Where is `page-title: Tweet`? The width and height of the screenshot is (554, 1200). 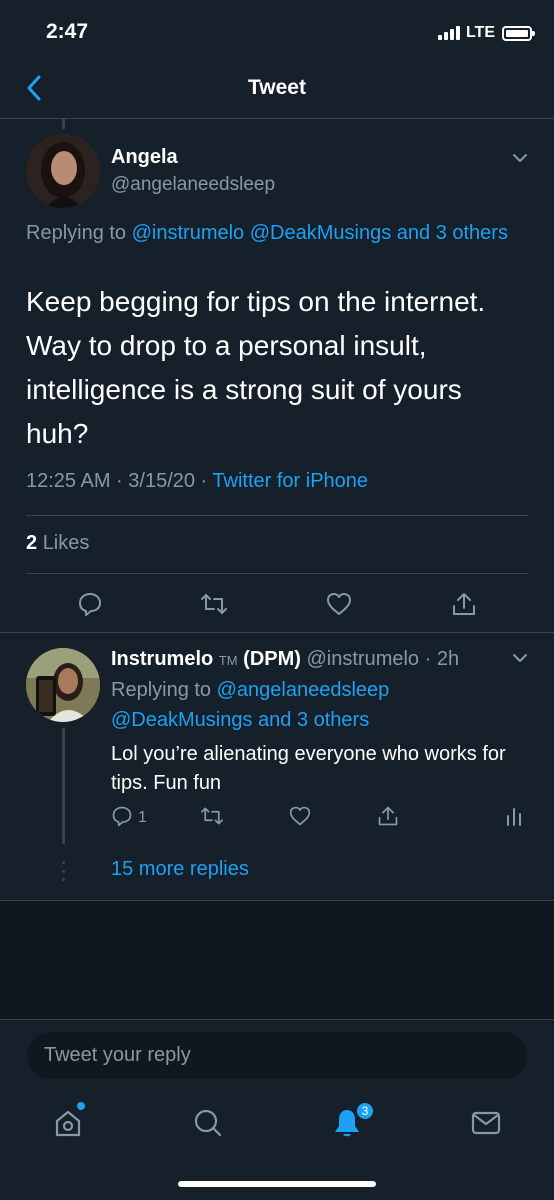 page-title: Tweet is located at coordinates (277, 87).